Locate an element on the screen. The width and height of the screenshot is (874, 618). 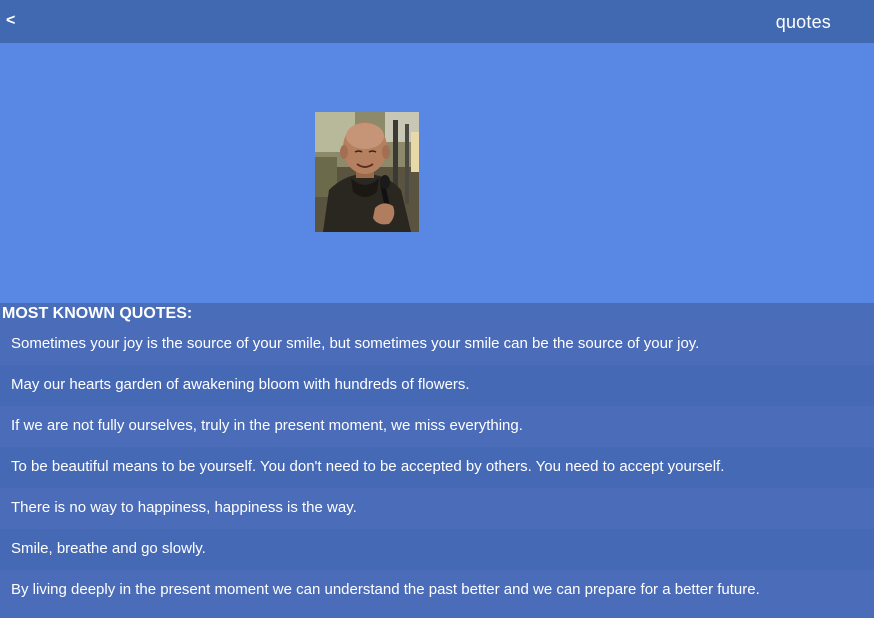
portrait-image is located at coordinates (367, 172).